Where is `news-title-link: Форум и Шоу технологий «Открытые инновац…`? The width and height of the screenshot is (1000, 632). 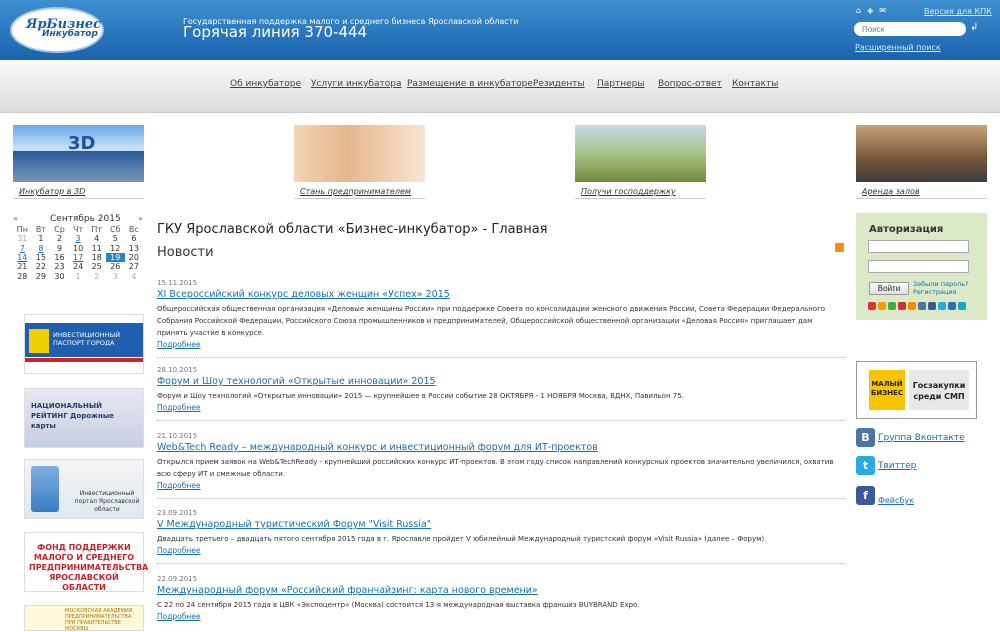 news-title-link: Форум и Шоу технологий «Открытые инновац… is located at coordinates (501, 381).